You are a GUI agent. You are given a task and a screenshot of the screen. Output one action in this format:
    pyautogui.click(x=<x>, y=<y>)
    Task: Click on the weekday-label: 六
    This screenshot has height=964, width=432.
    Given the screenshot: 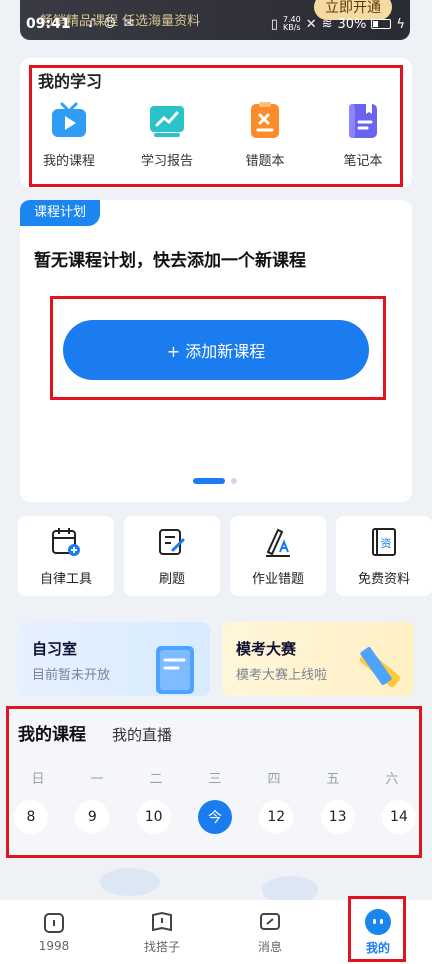 What is the action you would take?
    pyautogui.click(x=392, y=779)
    